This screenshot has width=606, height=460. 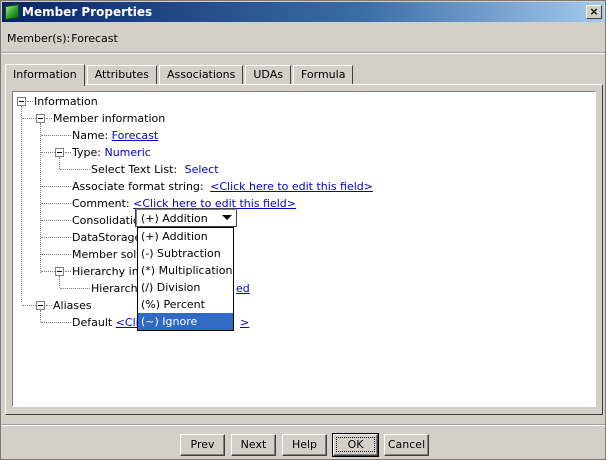 What do you see at coordinates (291, 186) in the screenshot?
I see `assoc-format-link: <Click here to edit this field>` at bounding box center [291, 186].